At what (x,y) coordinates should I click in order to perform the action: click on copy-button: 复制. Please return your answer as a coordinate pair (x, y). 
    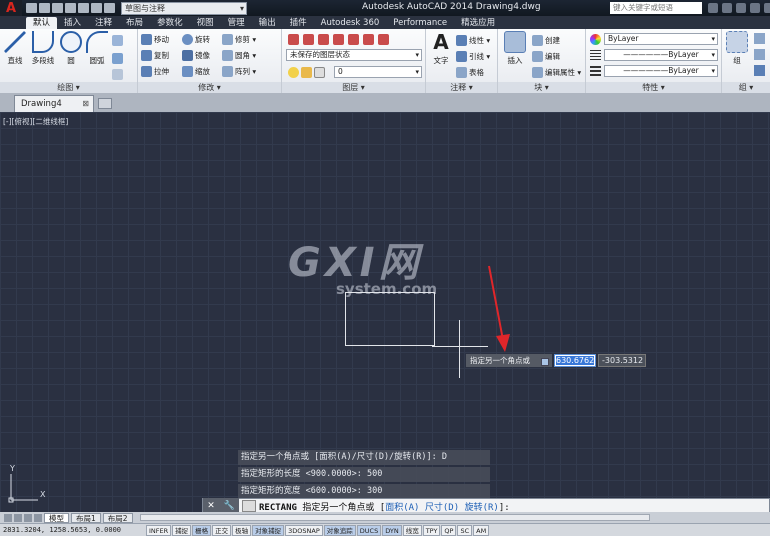
    Looking at the image, I should click on (155, 55).